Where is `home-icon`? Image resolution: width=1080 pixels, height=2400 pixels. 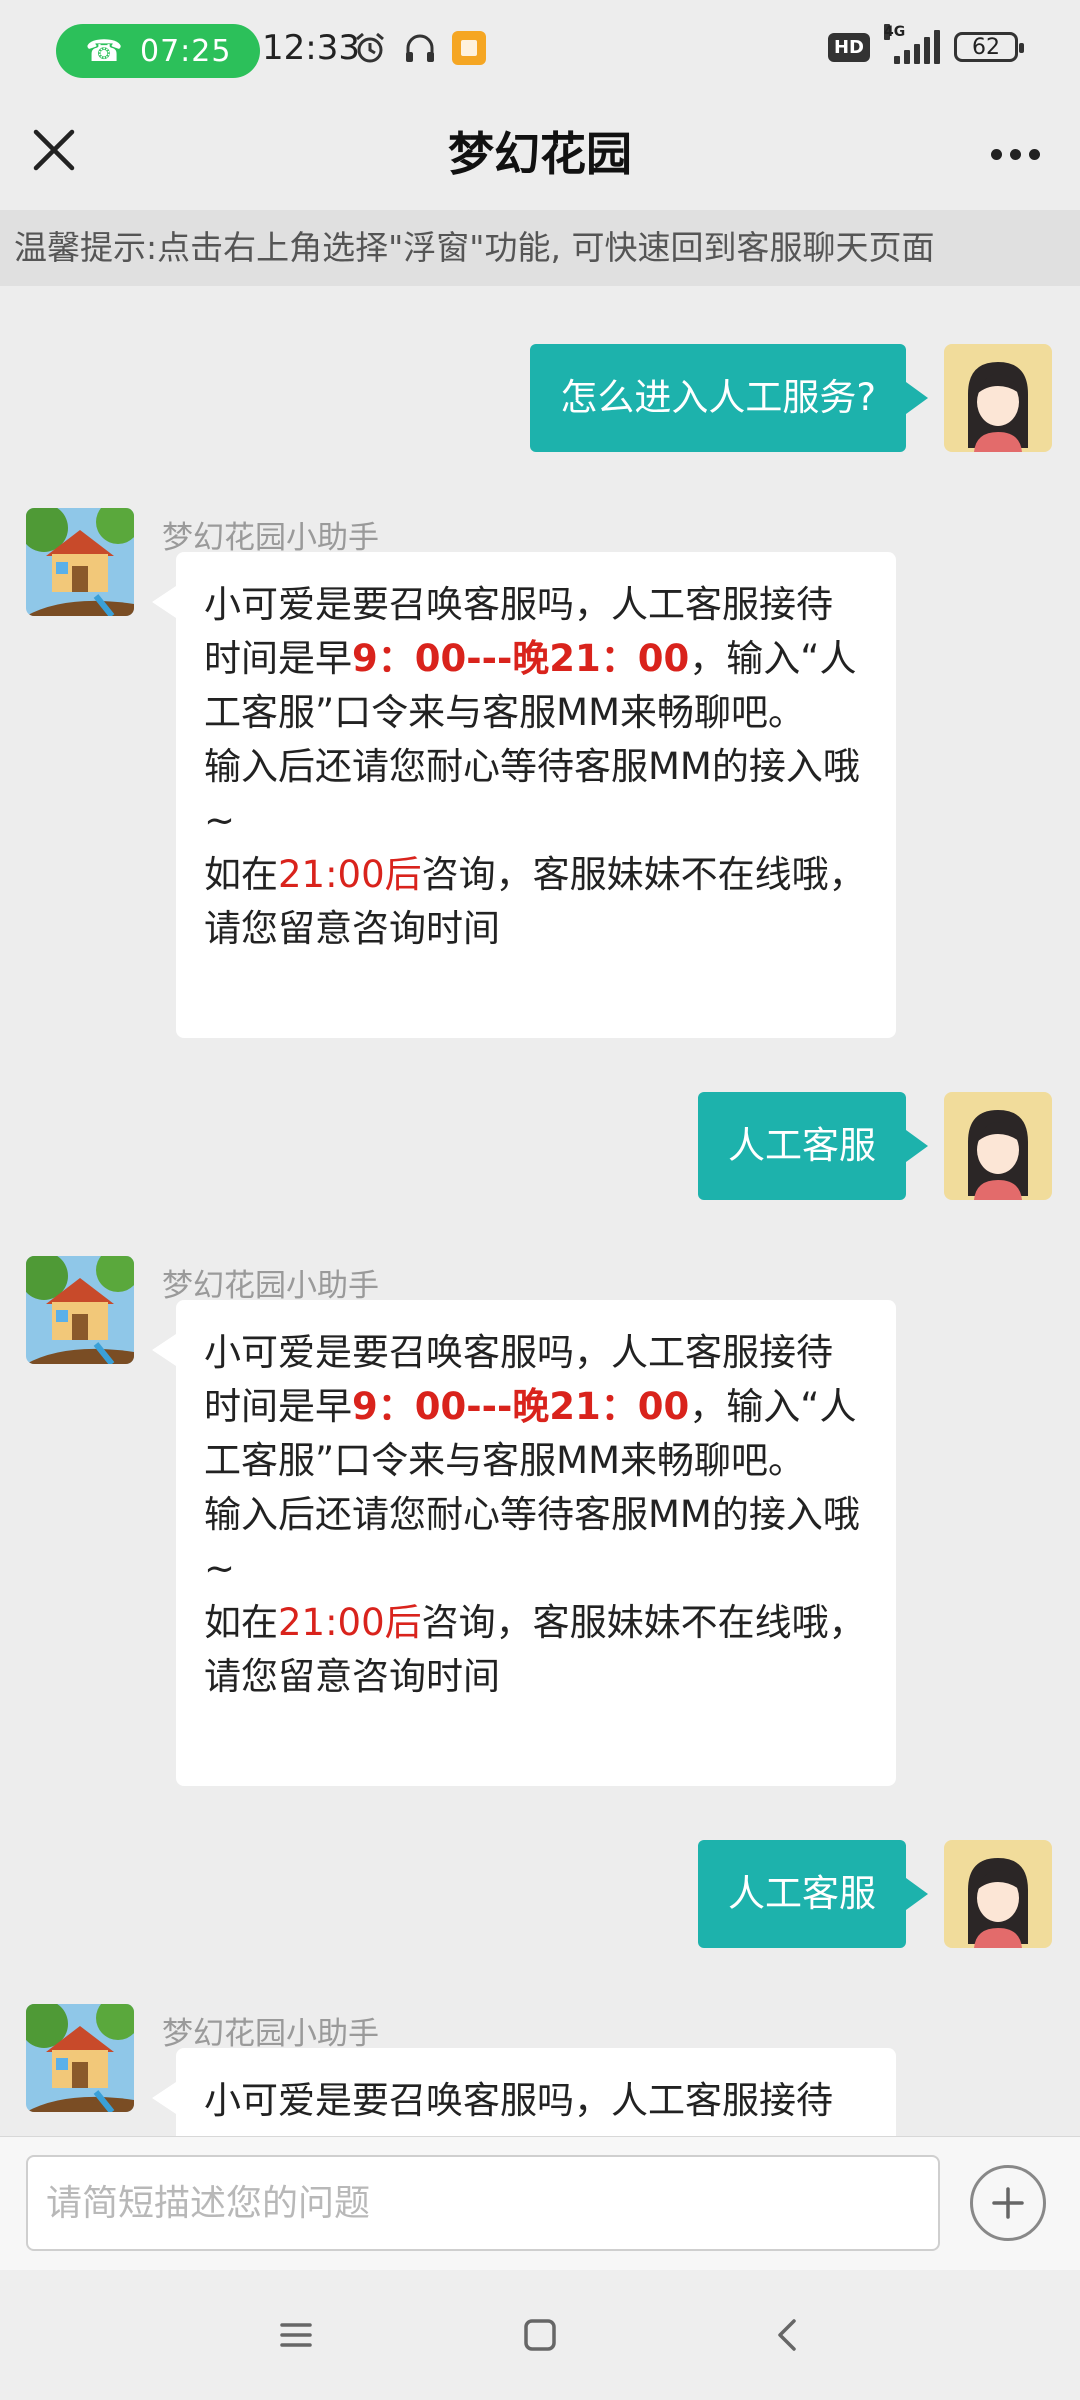
home-icon is located at coordinates (540, 2335).